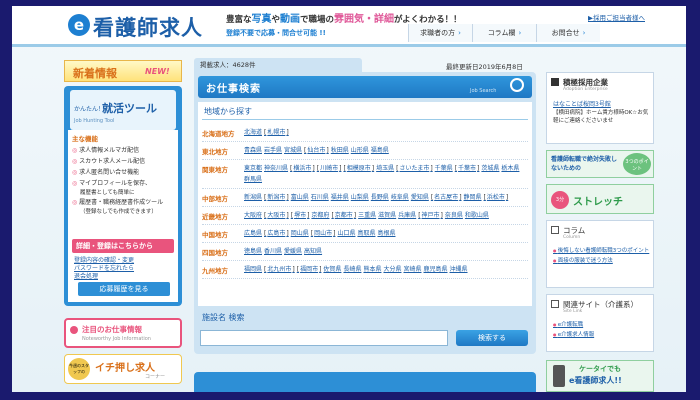 This screenshot has height=400, width=700. I want to click on prefecture-link: 福島県, so click(380, 150).